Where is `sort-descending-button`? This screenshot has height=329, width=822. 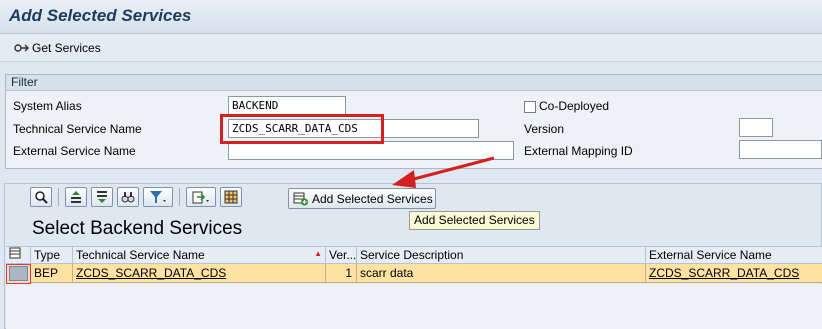
sort-descending-button is located at coordinates (102, 197).